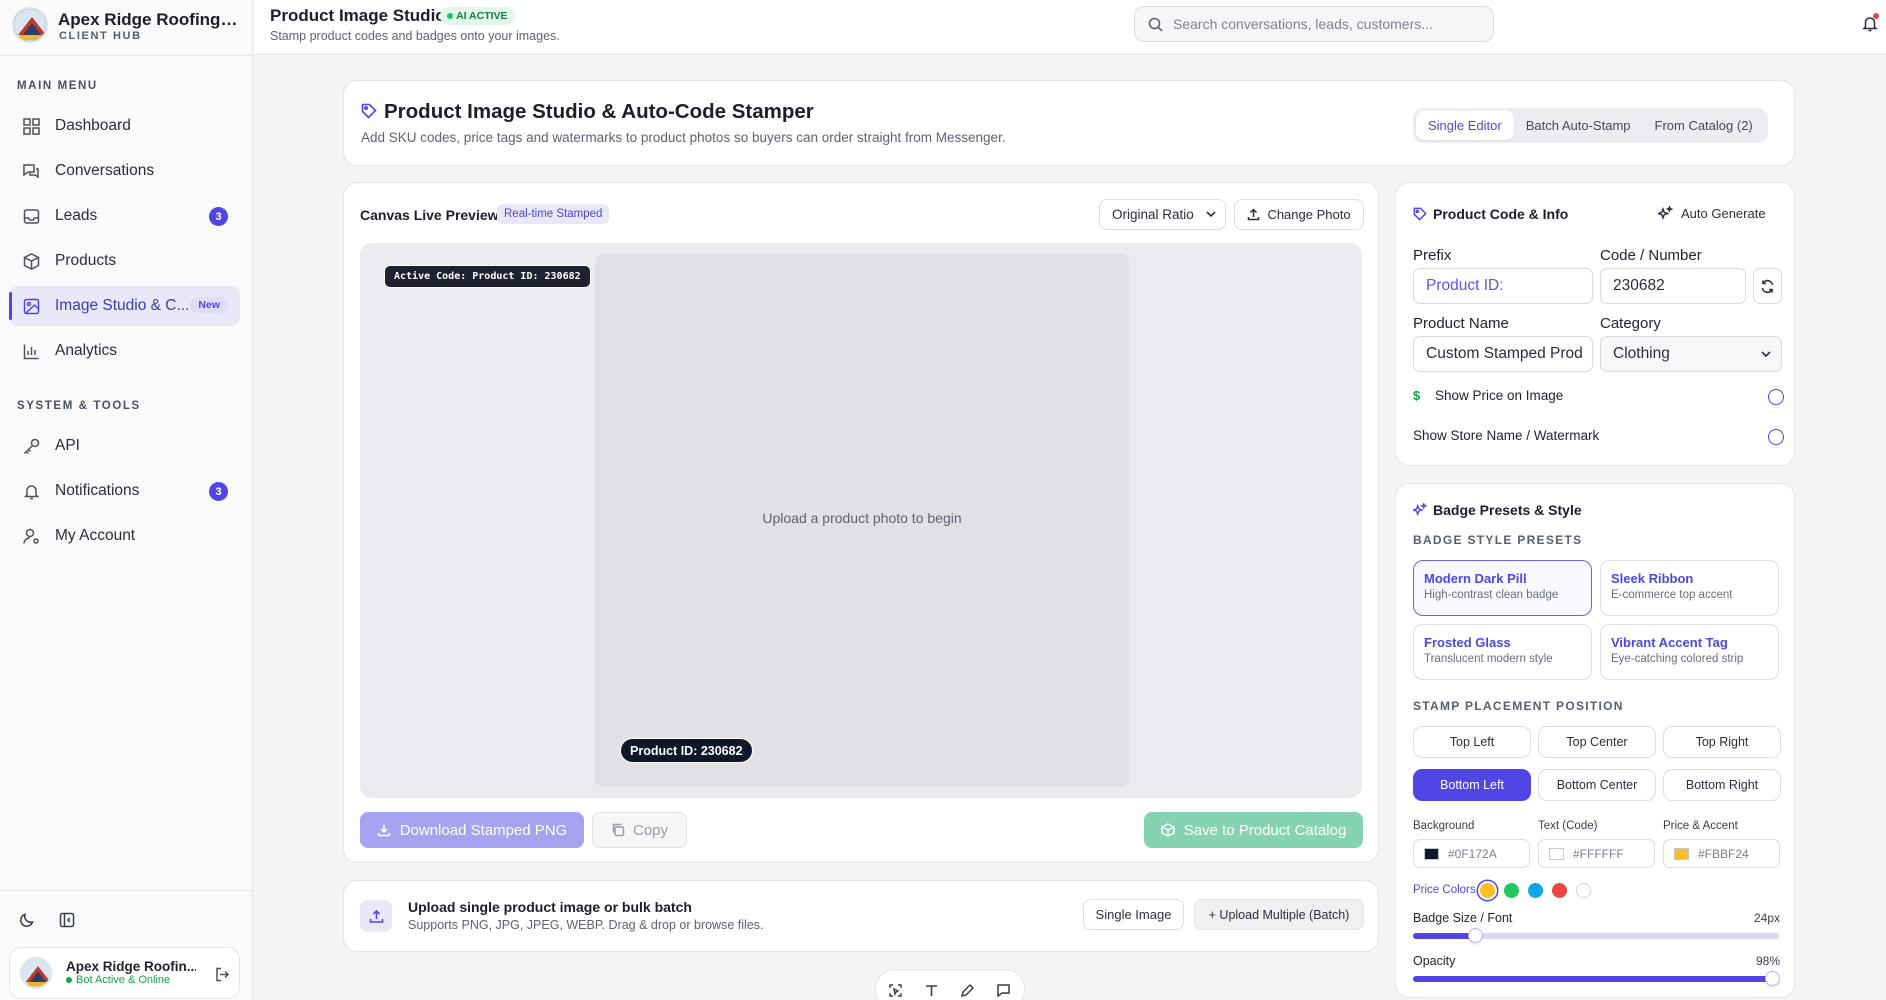  What do you see at coordinates (124, 446) in the screenshot?
I see `sidebar-item-api: API` at bounding box center [124, 446].